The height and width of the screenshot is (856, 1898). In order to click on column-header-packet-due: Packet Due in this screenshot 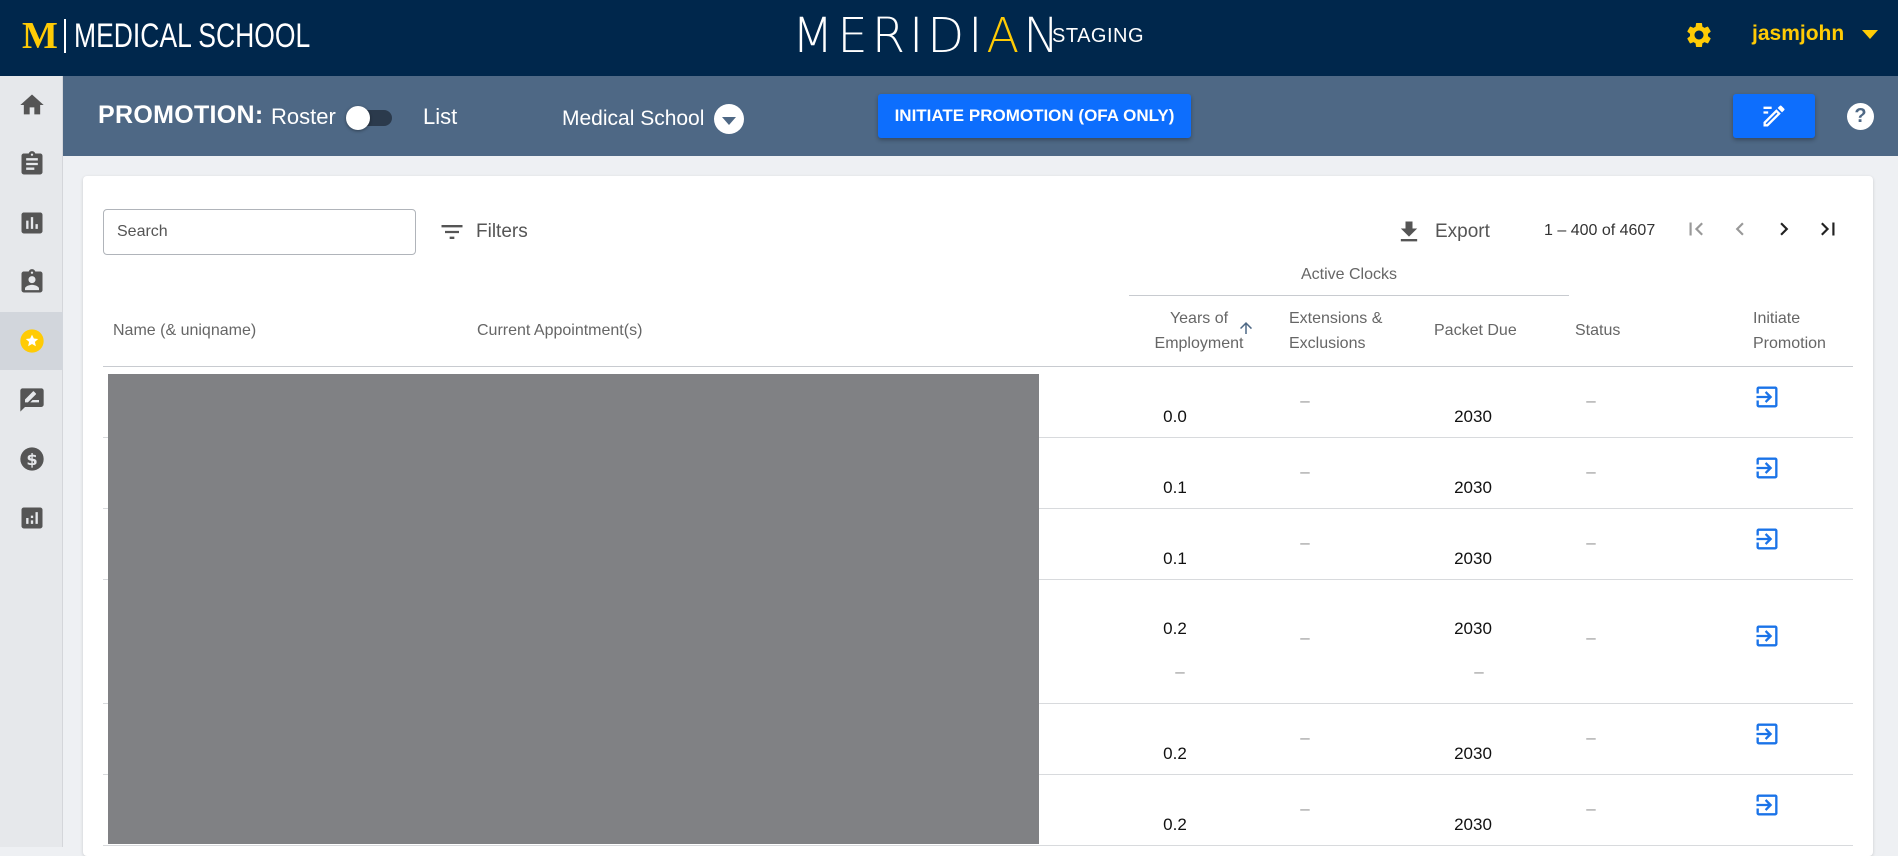, I will do `click(1475, 330)`.